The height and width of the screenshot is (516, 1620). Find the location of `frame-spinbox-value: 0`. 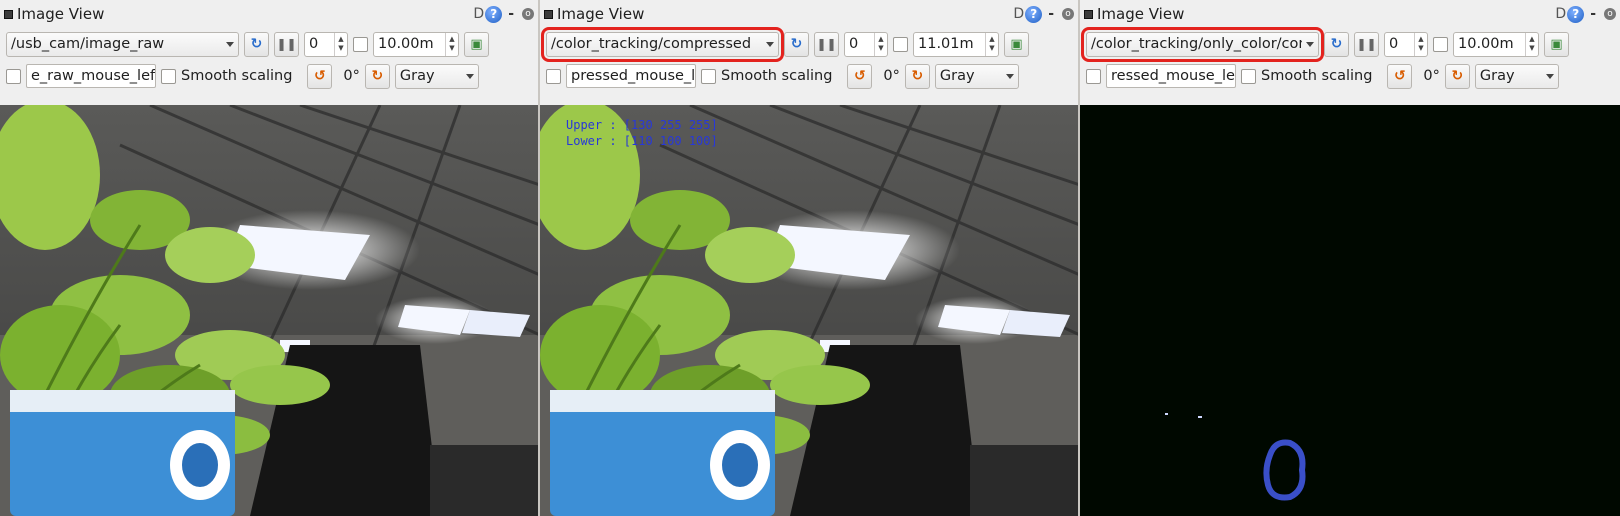

frame-spinbox-value: 0 is located at coordinates (1394, 44).